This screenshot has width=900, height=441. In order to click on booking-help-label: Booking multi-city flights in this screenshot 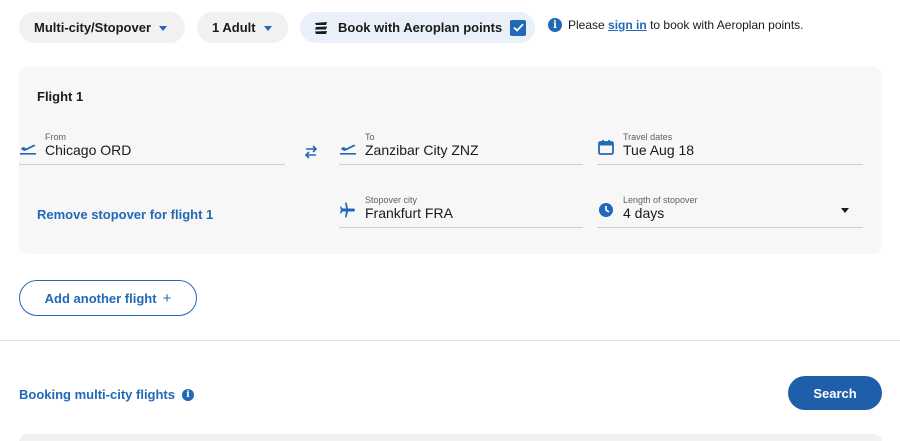, I will do `click(97, 394)`.